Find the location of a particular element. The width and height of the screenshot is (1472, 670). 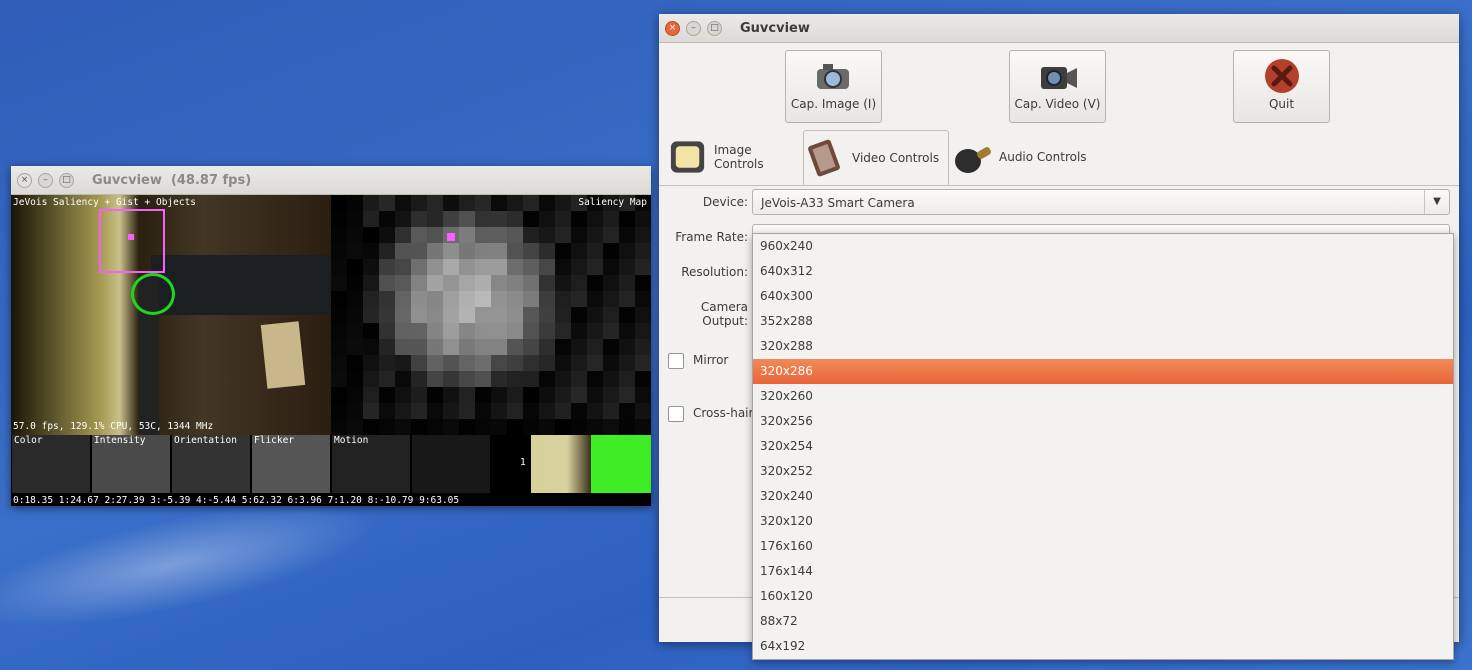

overlay-title: JeVois Saliency + Gist + Objects is located at coordinates (105, 202).